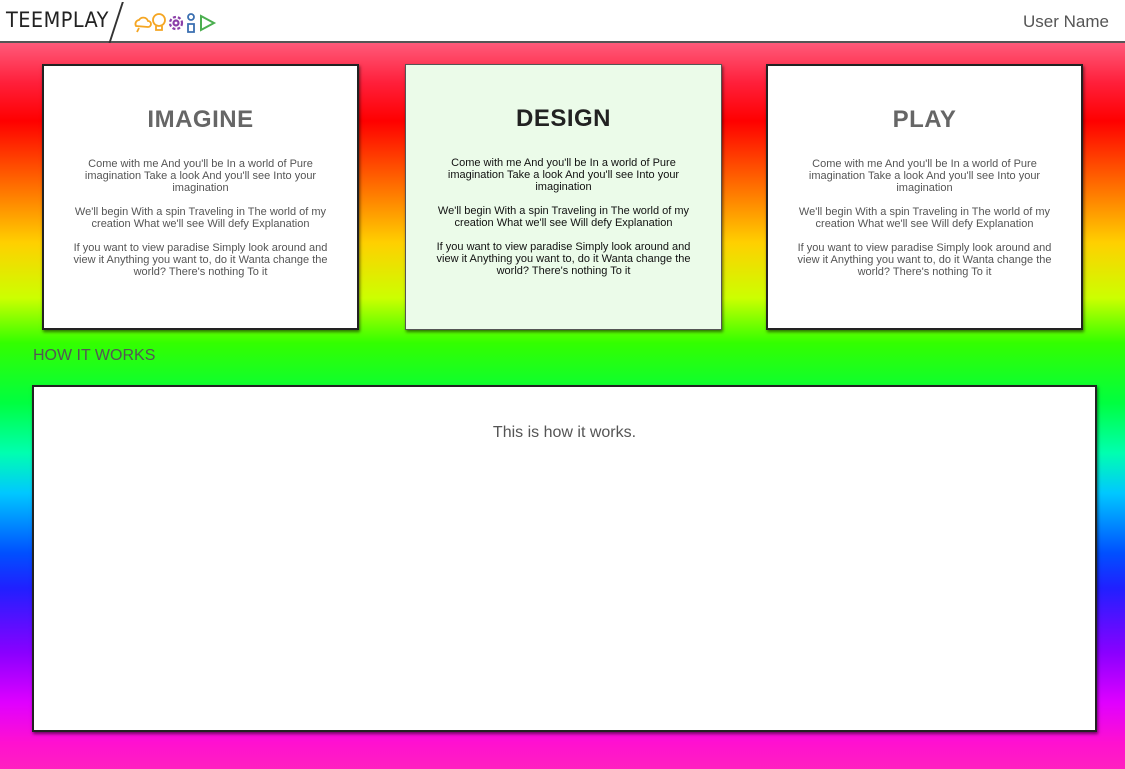 The height and width of the screenshot is (769, 1125). Describe the element at coordinates (1066, 22) in the screenshot. I see `user-name: User Name` at that location.